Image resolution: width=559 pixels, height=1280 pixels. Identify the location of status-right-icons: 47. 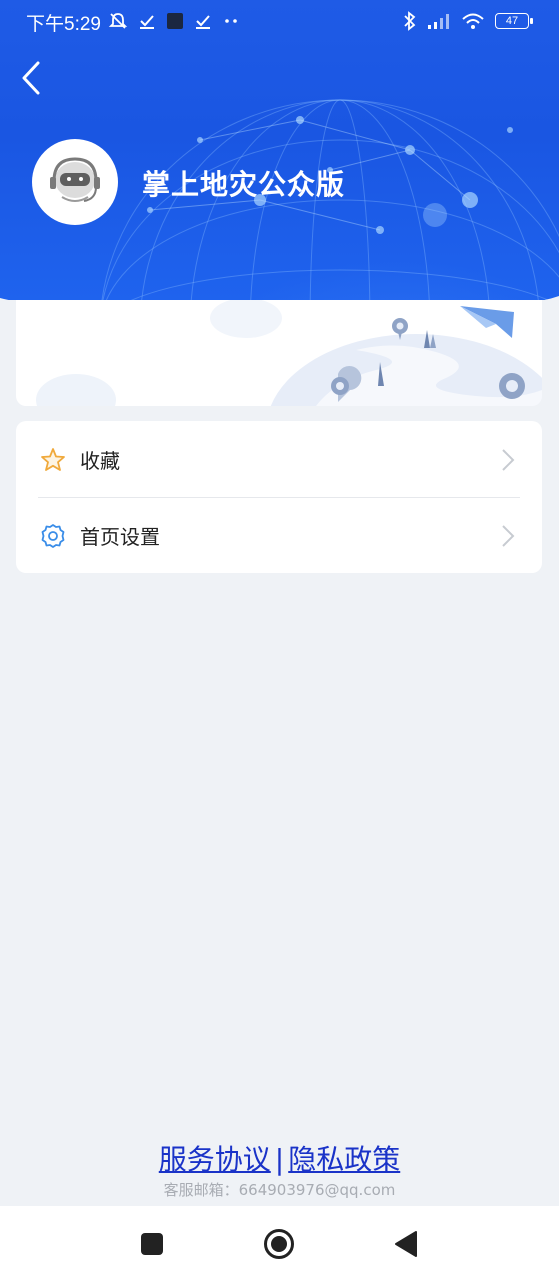
(468, 21).